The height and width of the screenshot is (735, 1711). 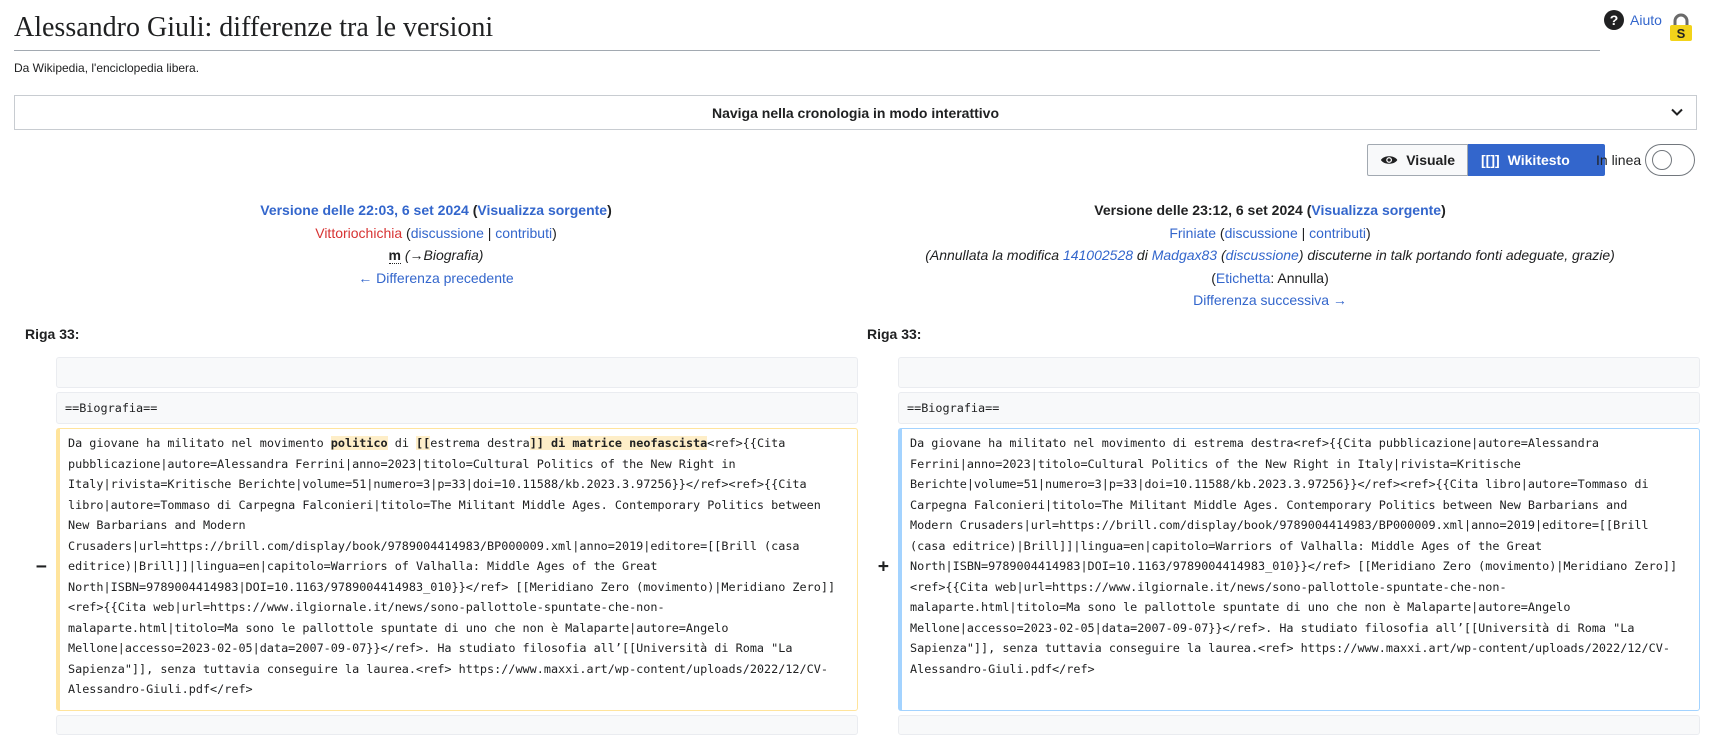 What do you see at coordinates (1098, 255) in the screenshot?
I see `undone-revision-link: 141002528` at bounding box center [1098, 255].